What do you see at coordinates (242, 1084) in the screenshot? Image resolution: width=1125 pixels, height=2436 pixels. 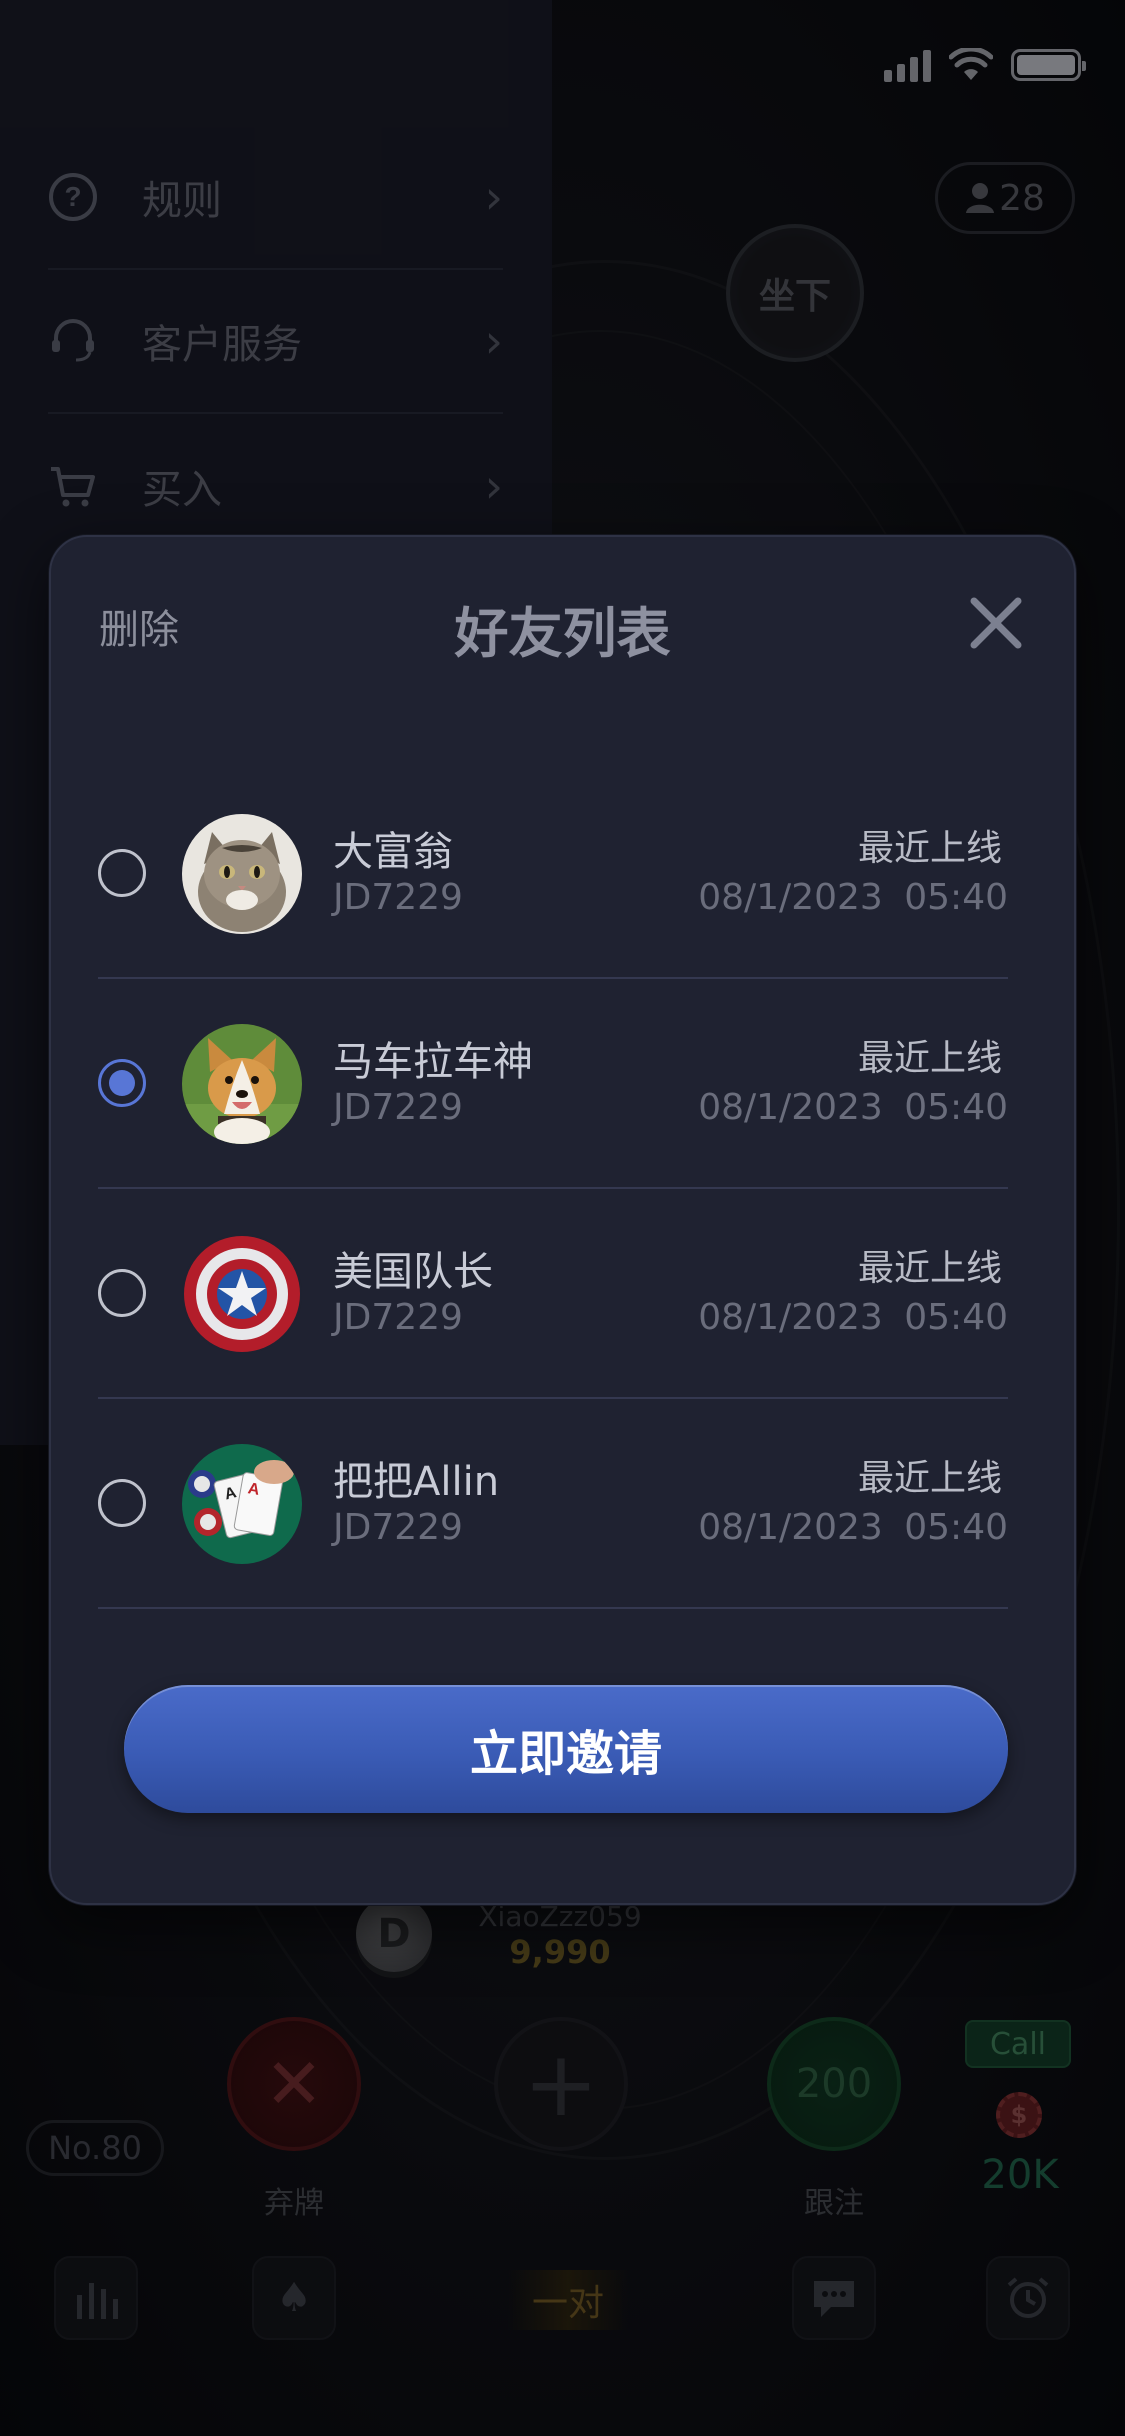 I see `corgi-avatar` at bounding box center [242, 1084].